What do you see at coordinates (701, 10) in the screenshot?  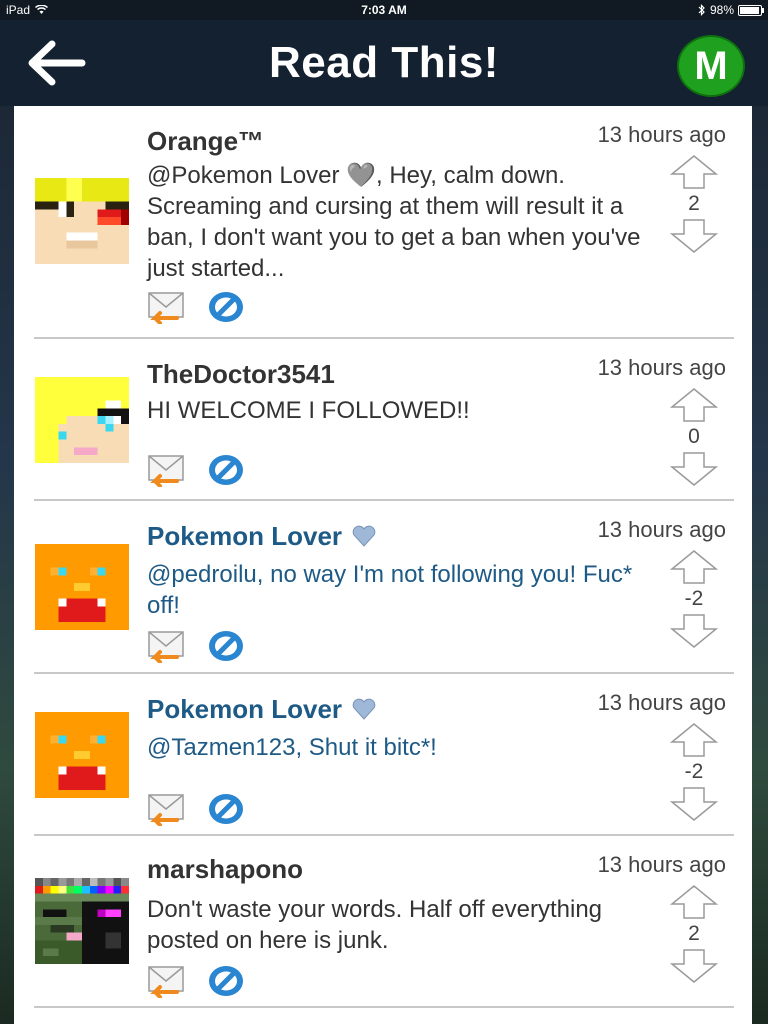 I see `bluetooth-icon` at bounding box center [701, 10].